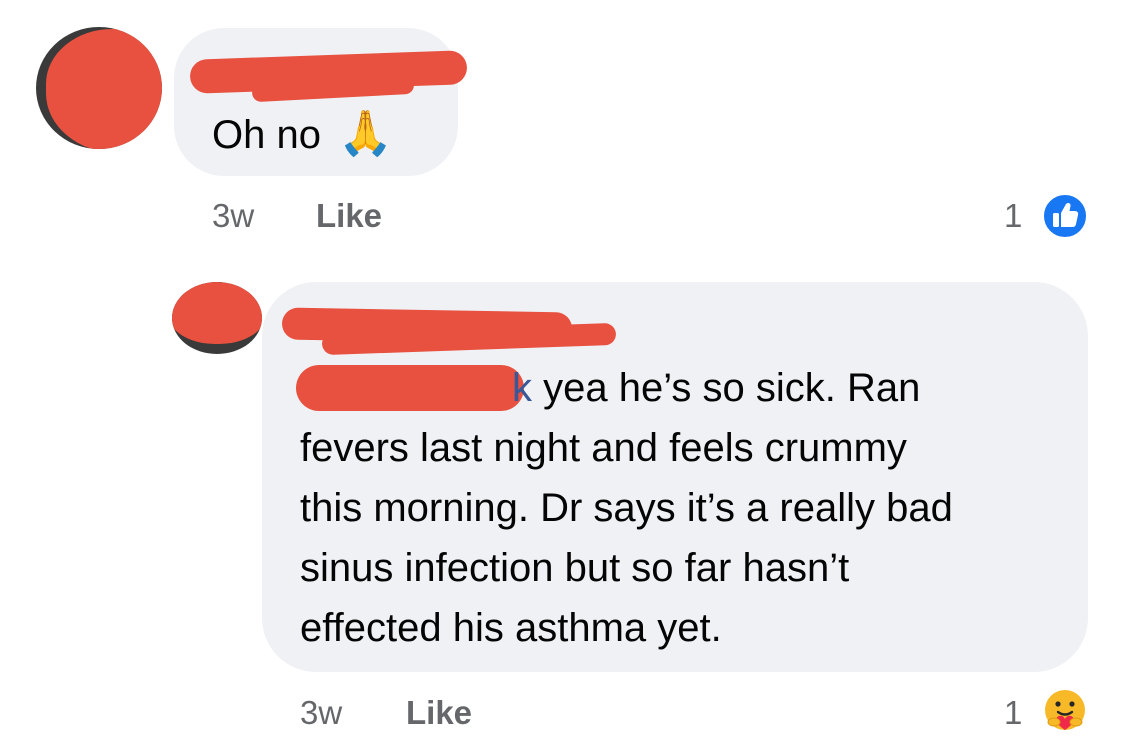 The width and height of the screenshot is (1124, 738). I want to click on reply-text-line: k yea he’s so sick. Ran, so click(690, 388).